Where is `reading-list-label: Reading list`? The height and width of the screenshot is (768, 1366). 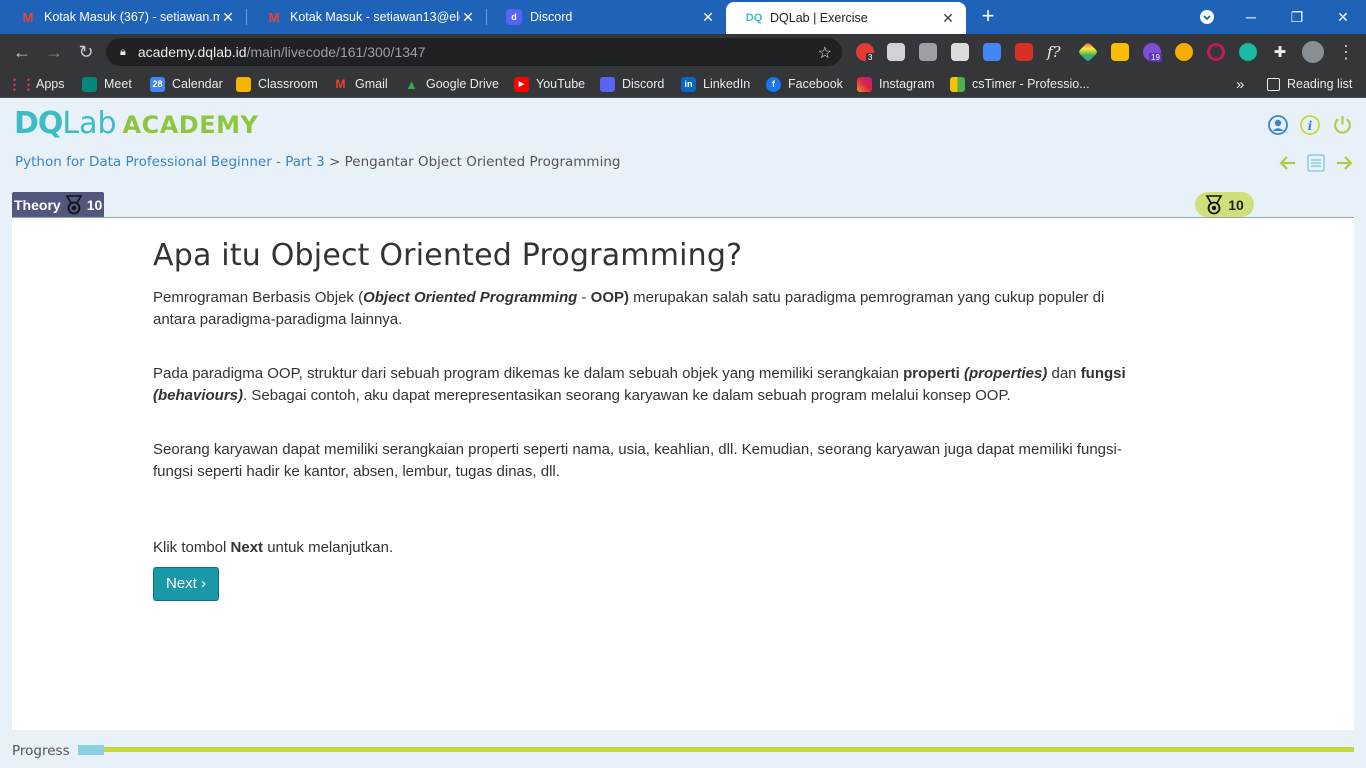
reading-list-label: Reading list is located at coordinates (1320, 84).